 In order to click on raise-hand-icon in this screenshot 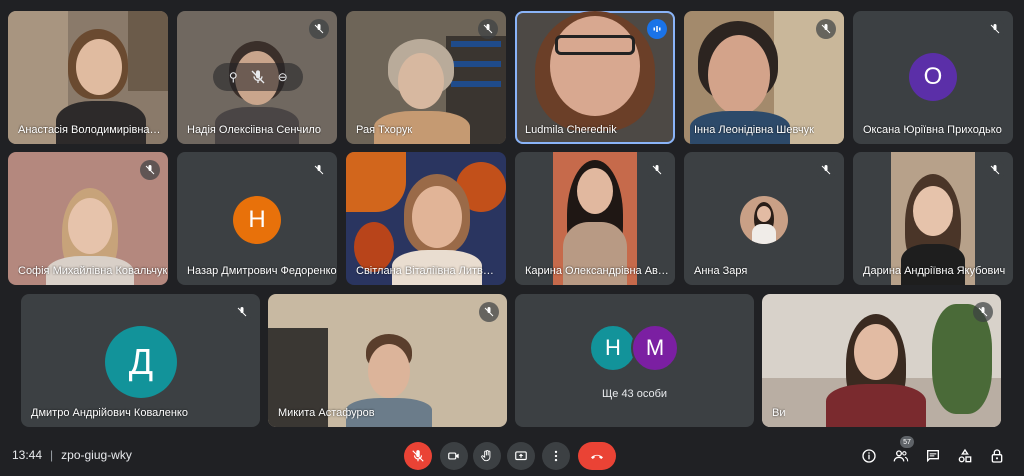, I will do `click(486, 455)`.